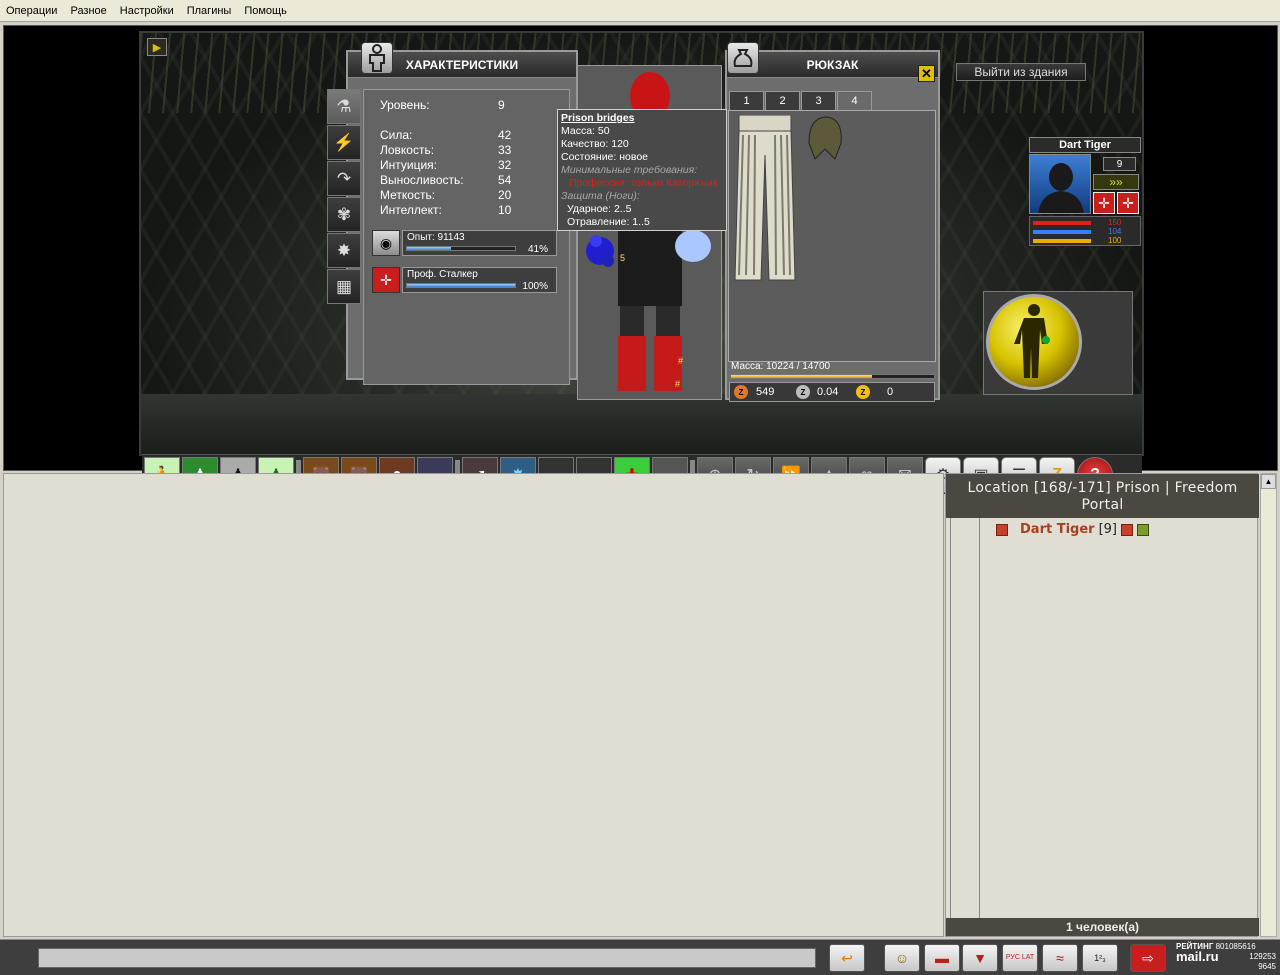  What do you see at coordinates (980, 958) in the screenshot?
I see `dropdown-icon: ▼` at bounding box center [980, 958].